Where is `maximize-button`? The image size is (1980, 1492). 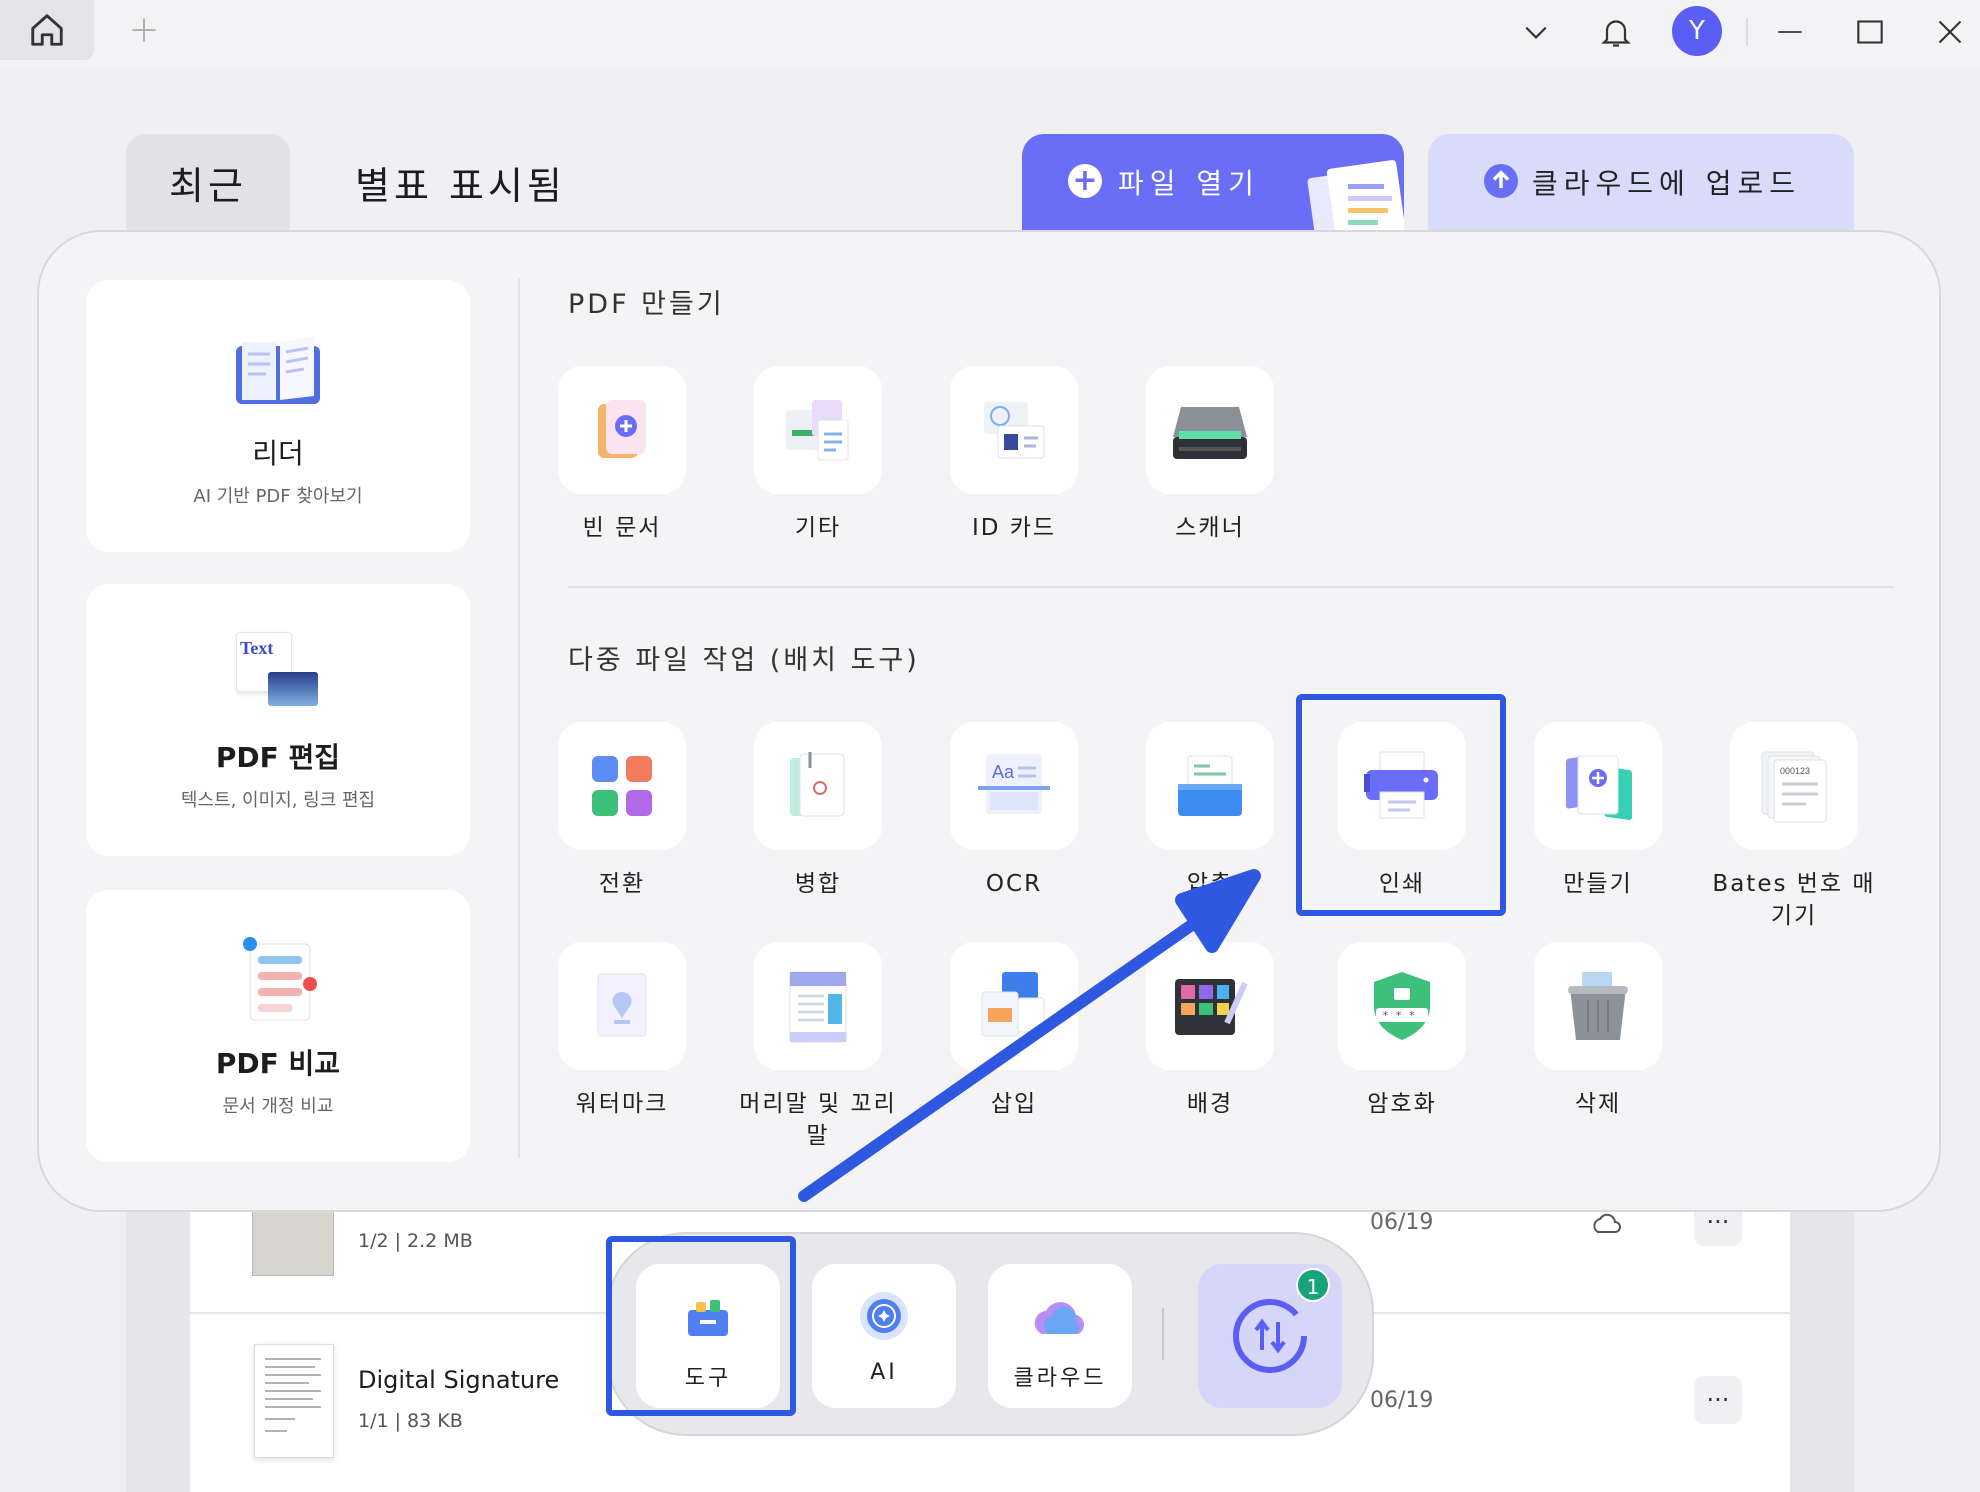 maximize-button is located at coordinates (1870, 32).